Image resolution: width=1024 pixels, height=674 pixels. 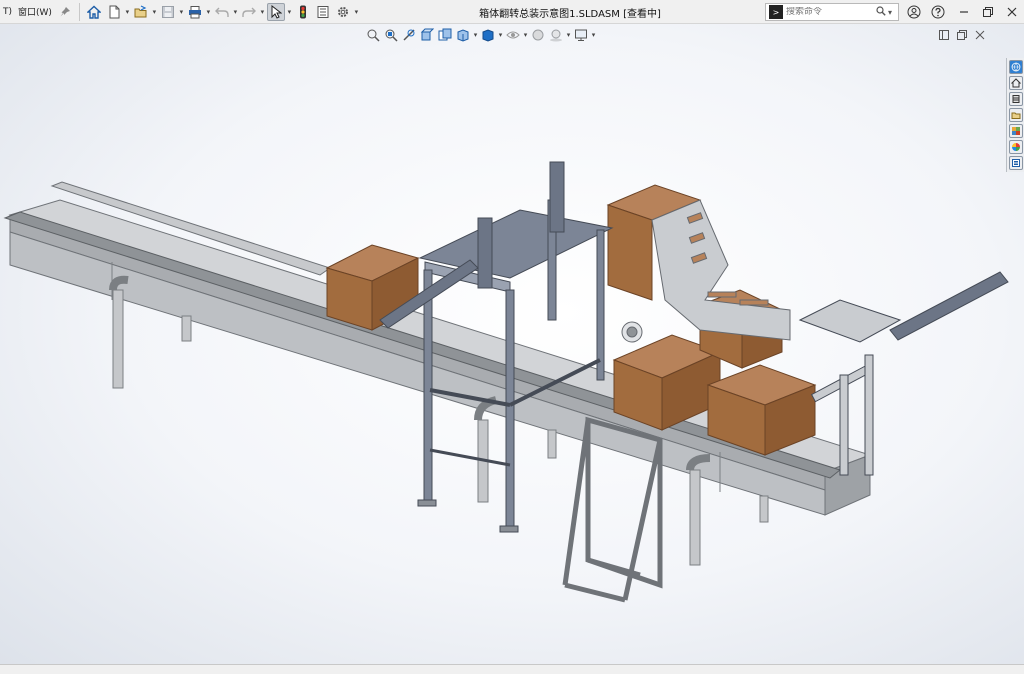 What do you see at coordinates (127, 12) in the screenshot?
I see `new-document-dropdown: ▾` at bounding box center [127, 12].